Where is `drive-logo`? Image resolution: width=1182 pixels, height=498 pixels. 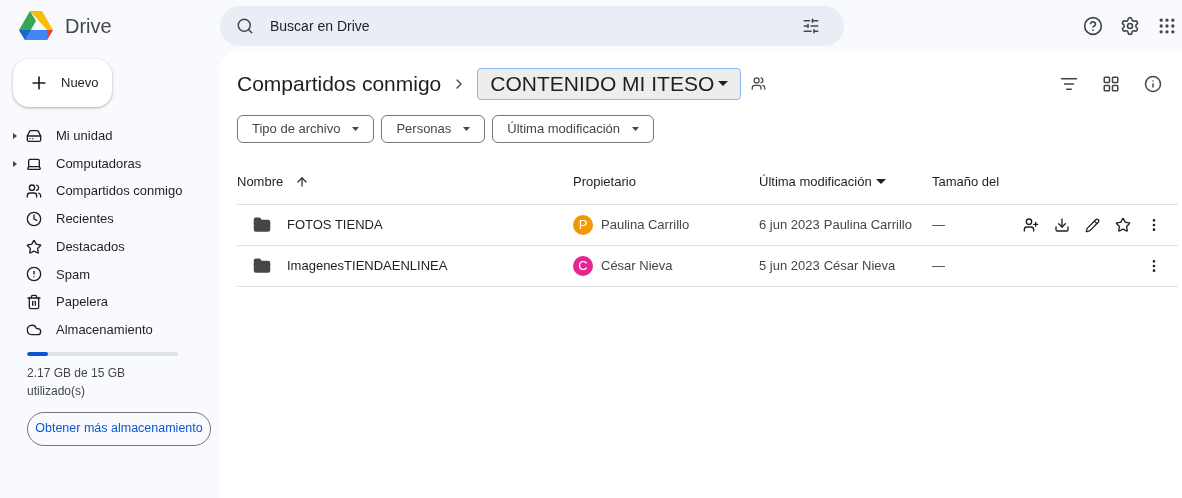 drive-logo is located at coordinates (36, 26).